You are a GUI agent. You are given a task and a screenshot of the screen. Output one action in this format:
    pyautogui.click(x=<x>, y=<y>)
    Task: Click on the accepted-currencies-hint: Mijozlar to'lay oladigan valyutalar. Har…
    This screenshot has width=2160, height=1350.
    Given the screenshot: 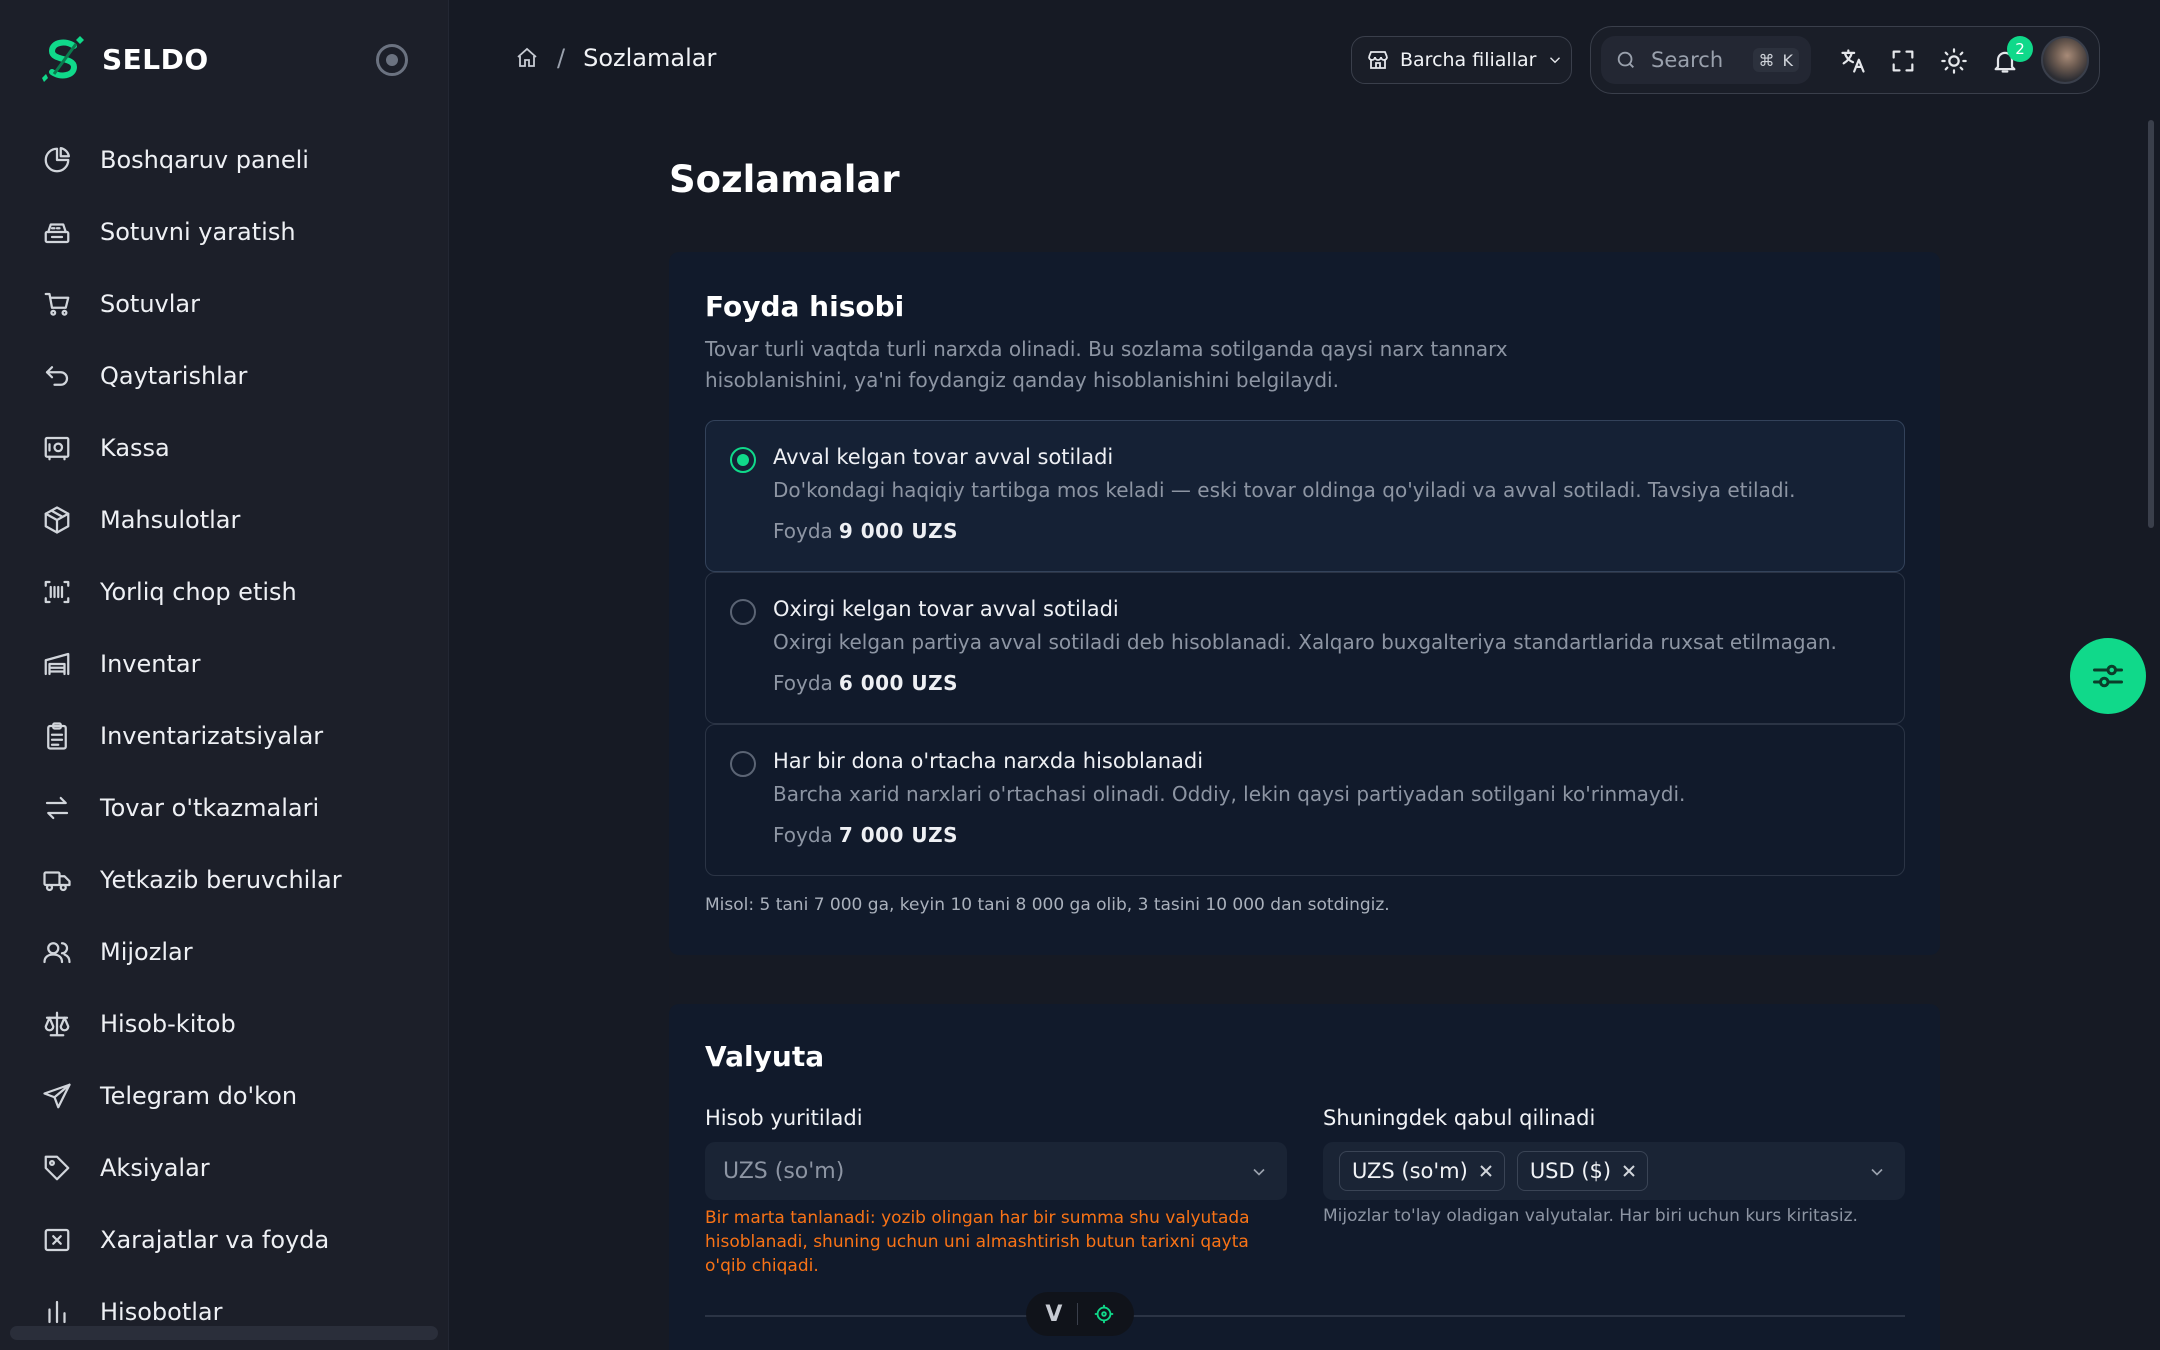 What is the action you would take?
    pyautogui.click(x=1590, y=1216)
    